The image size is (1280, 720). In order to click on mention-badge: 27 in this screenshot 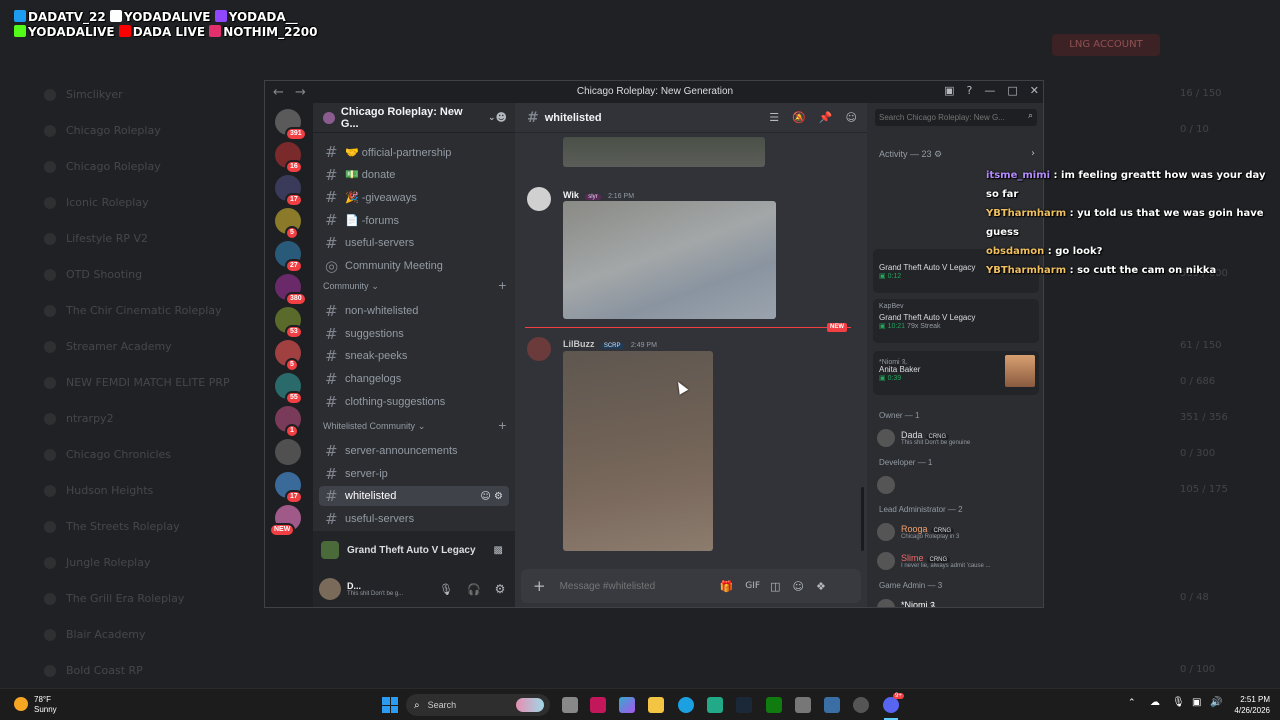, I will do `click(294, 266)`.